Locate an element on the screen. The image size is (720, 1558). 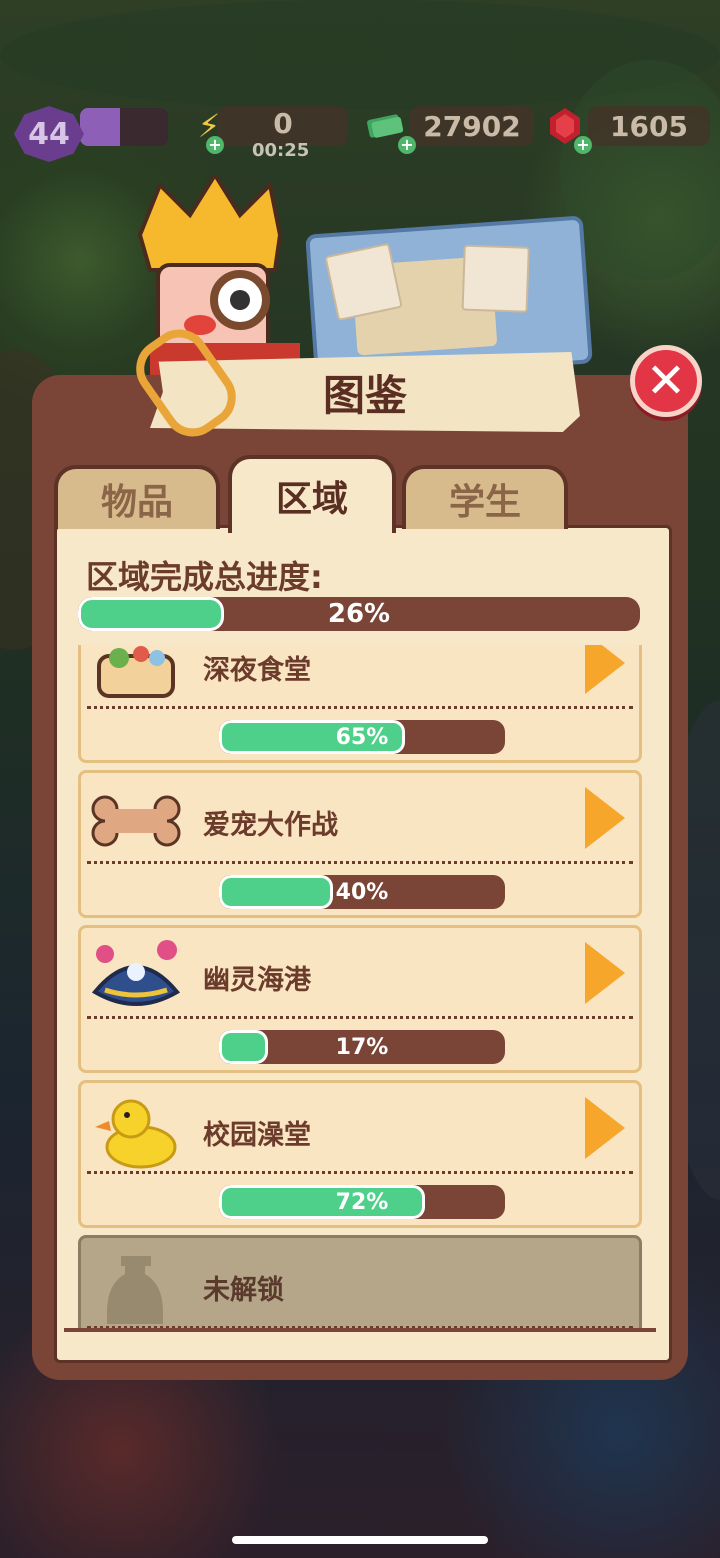
area-progress-percent: 40% is located at coordinates (362, 892).